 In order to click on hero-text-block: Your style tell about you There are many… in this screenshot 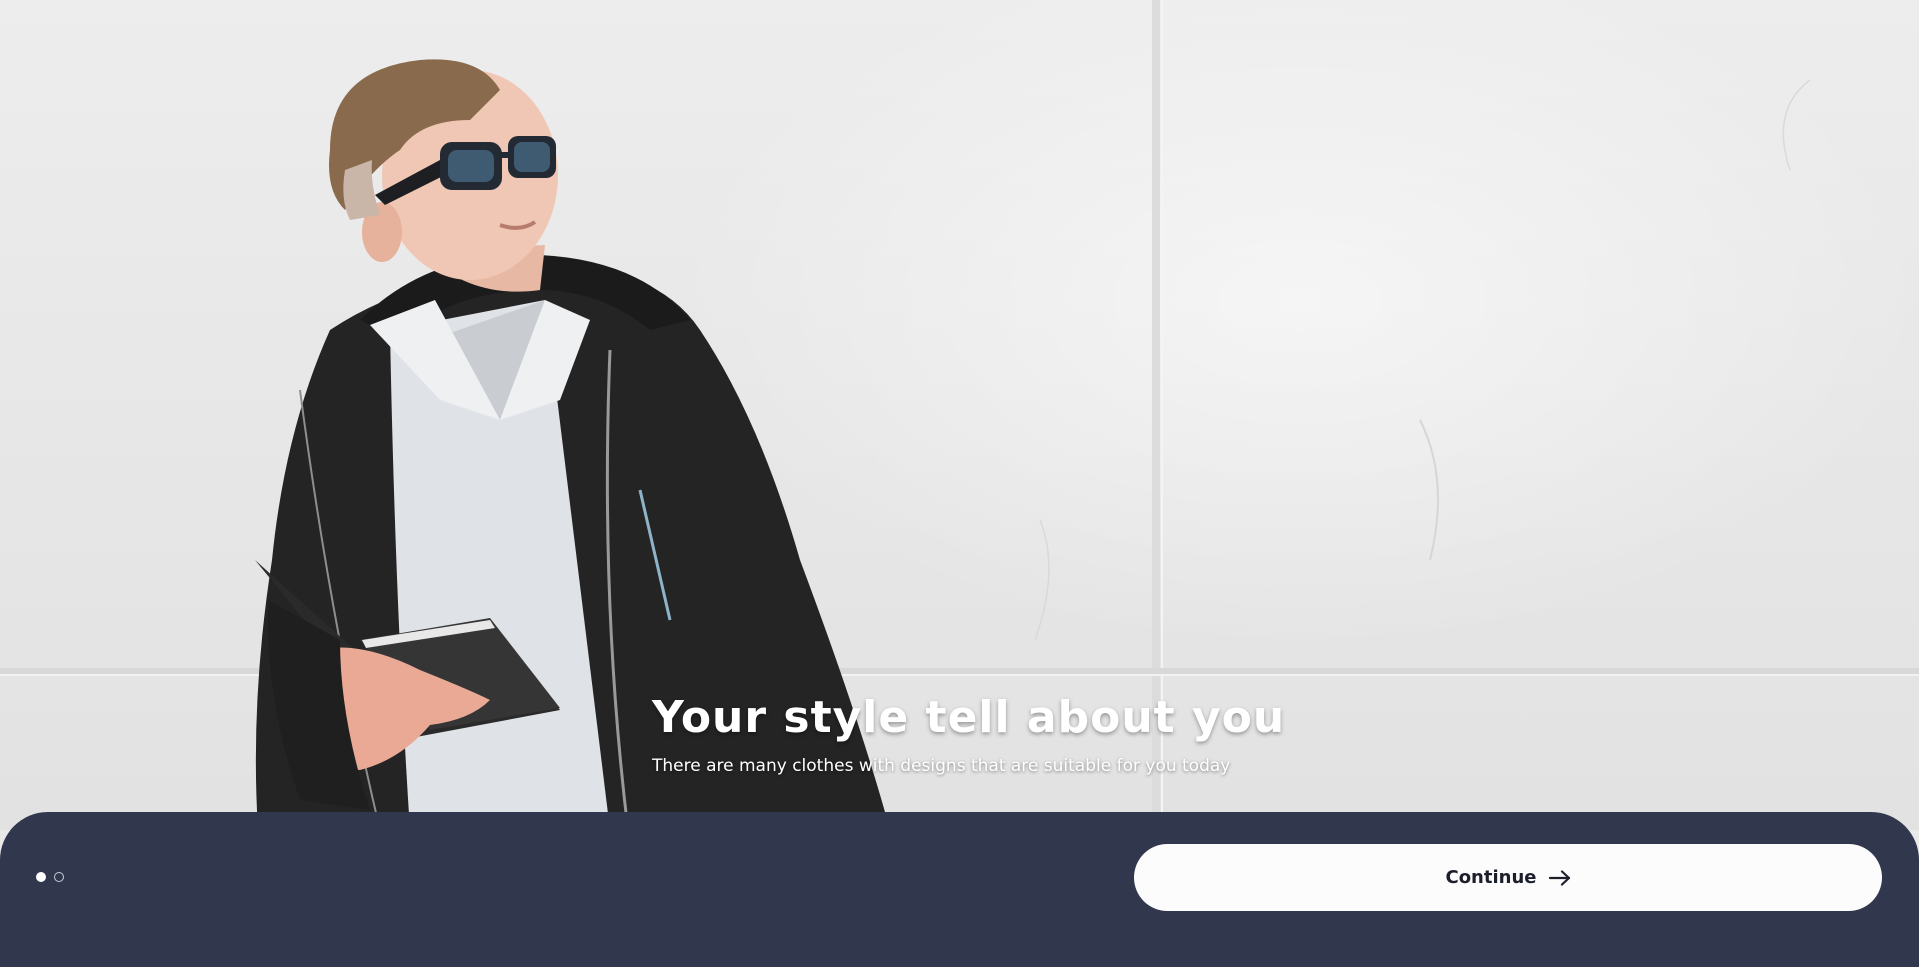, I will do `click(1032, 734)`.